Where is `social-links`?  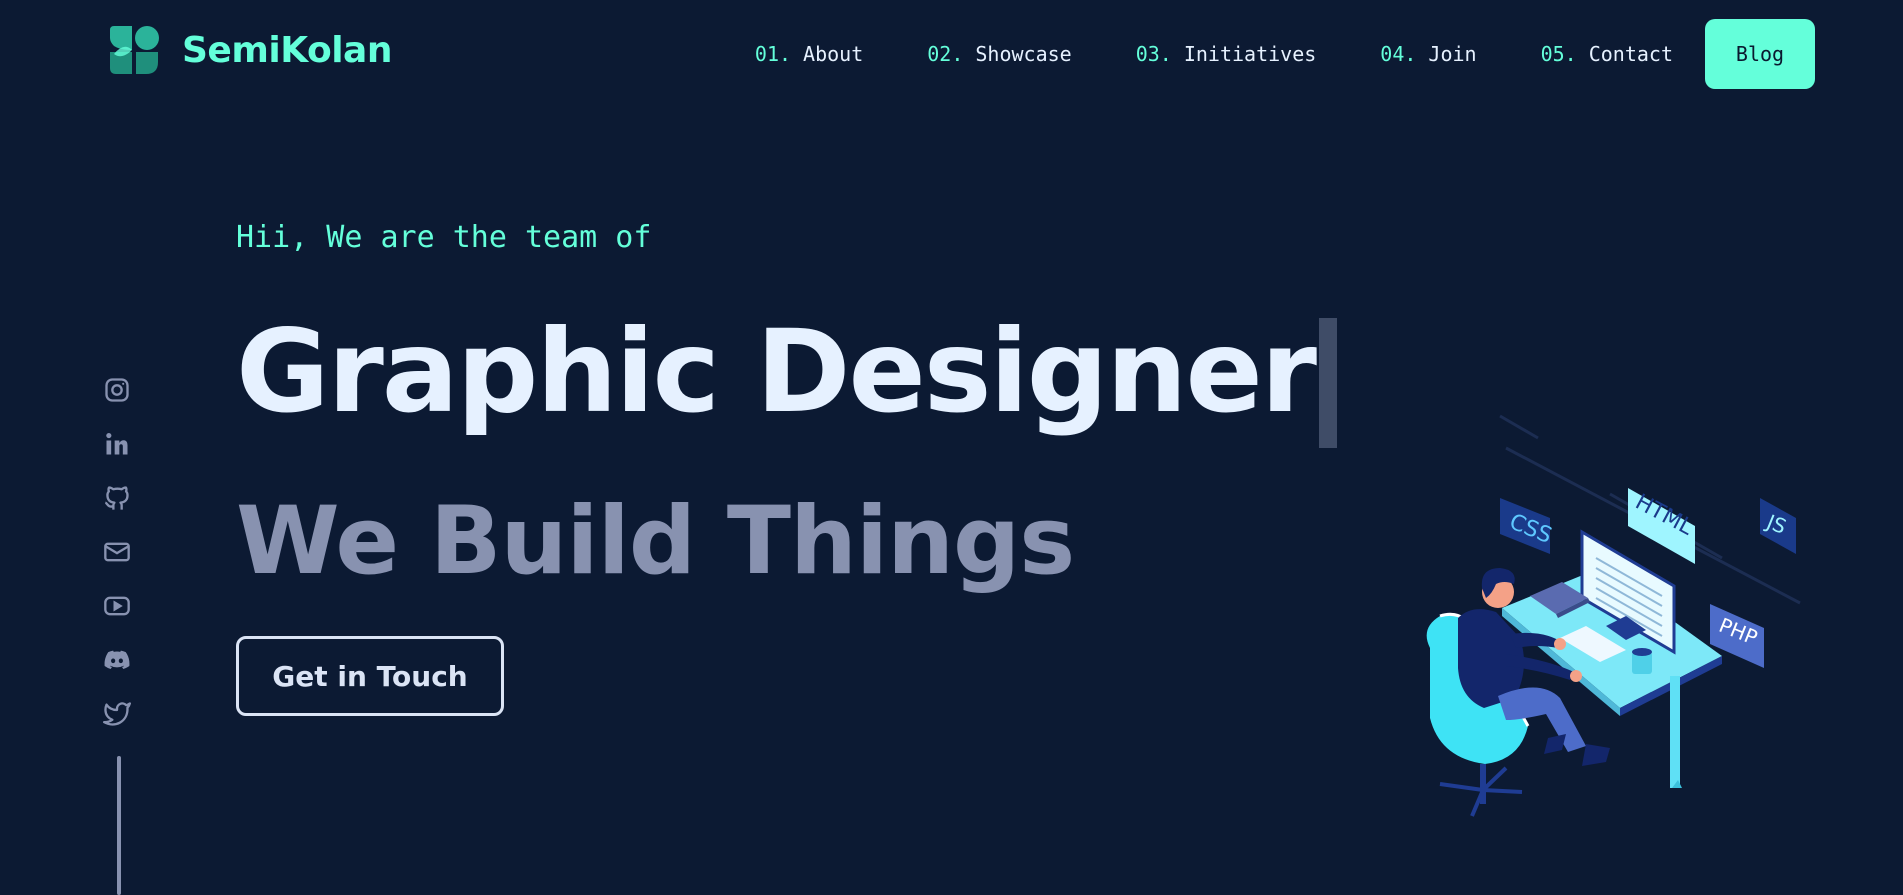
social-links is located at coordinates (117, 552).